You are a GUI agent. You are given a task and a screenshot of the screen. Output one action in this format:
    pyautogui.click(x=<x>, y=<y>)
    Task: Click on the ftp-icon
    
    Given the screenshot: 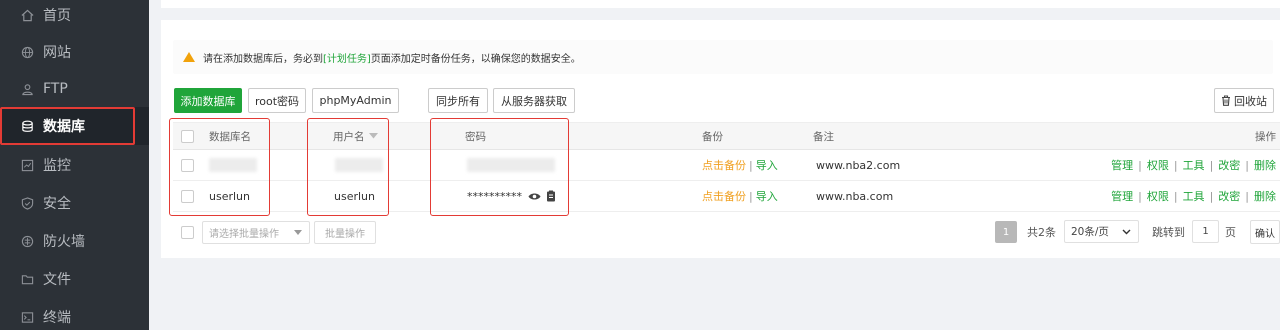 What is the action you would take?
    pyautogui.click(x=27, y=89)
    